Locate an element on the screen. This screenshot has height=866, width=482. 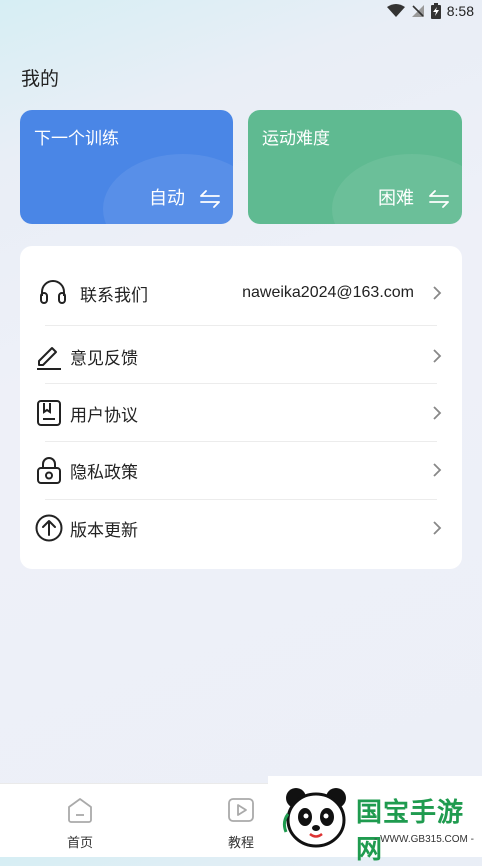
next-training-card: 下一个训练 自动 is located at coordinates (126, 167).